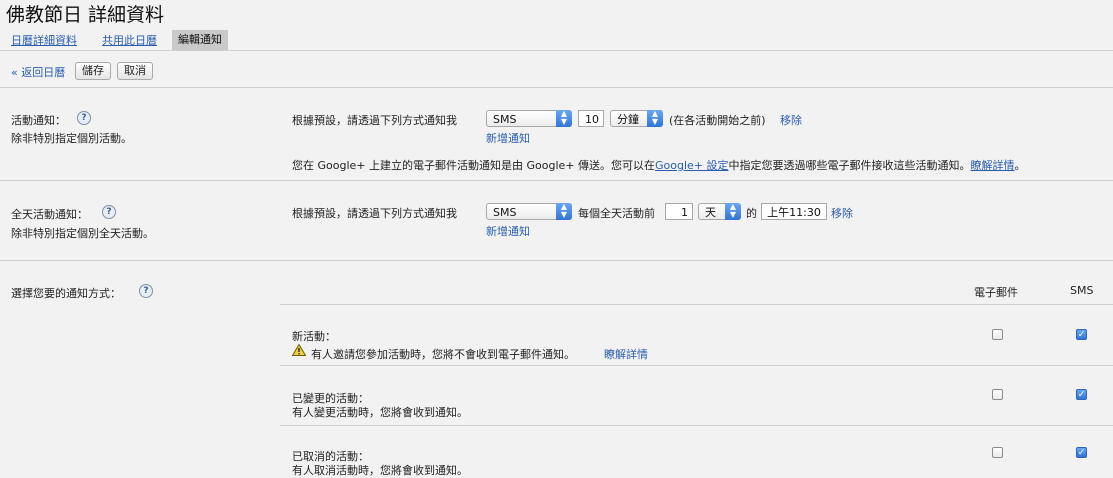 The width and height of the screenshot is (1113, 478). I want to click on remove-notification-link: 移除, so click(791, 120).